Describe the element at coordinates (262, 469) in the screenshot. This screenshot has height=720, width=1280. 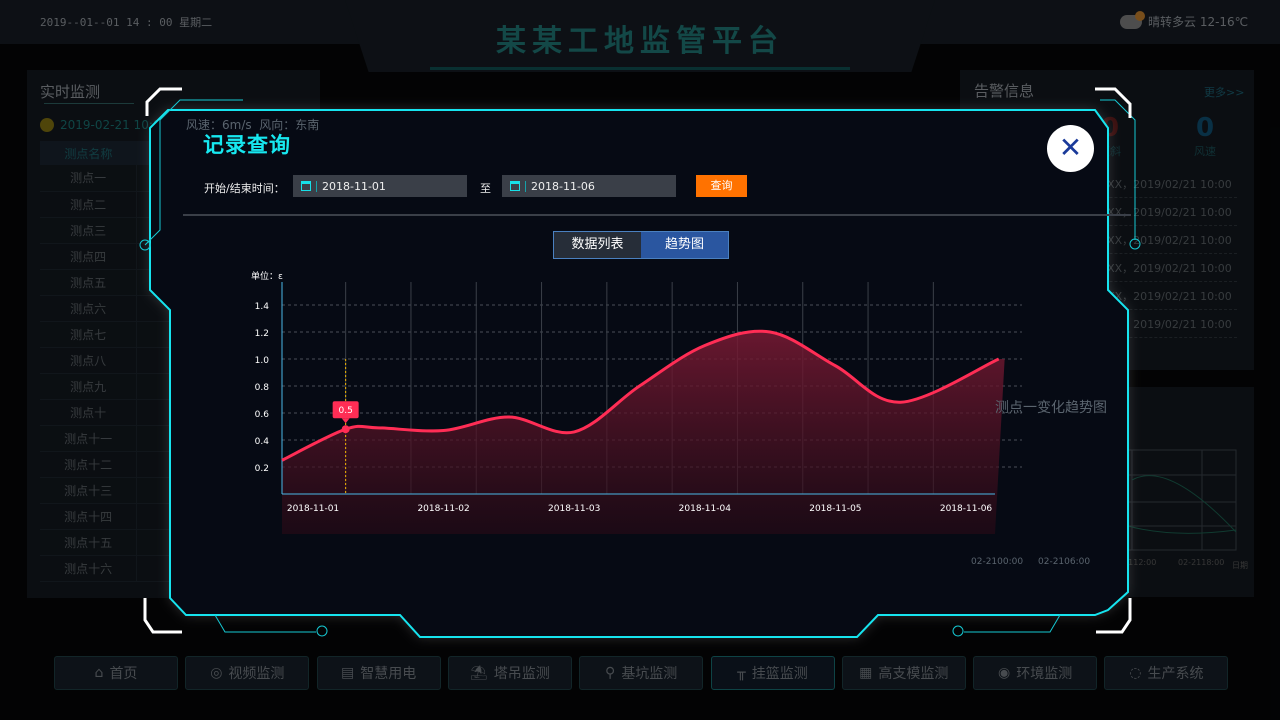
I see `y-tick-label: 0.2` at that location.